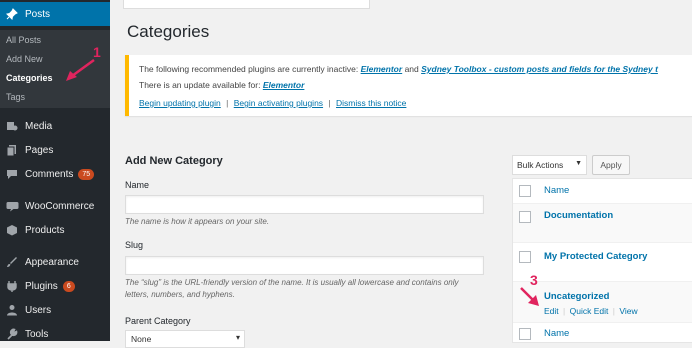  I want to click on menu-appearance: Appearance, so click(55, 262).